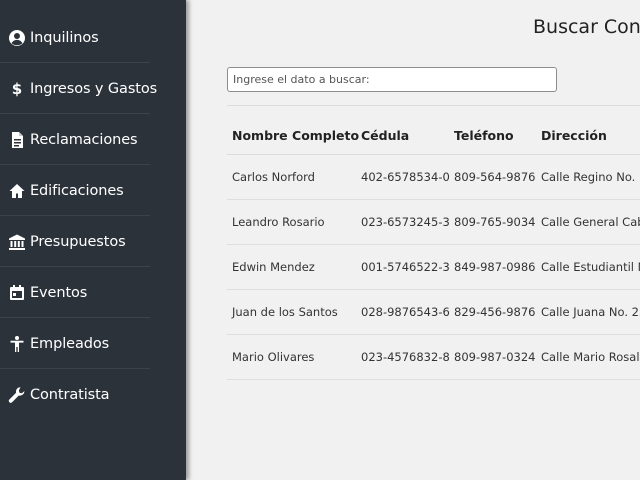 This screenshot has height=480, width=640. What do you see at coordinates (94, 89) in the screenshot?
I see `sidebar-item-label: Ingresos y Gastos` at bounding box center [94, 89].